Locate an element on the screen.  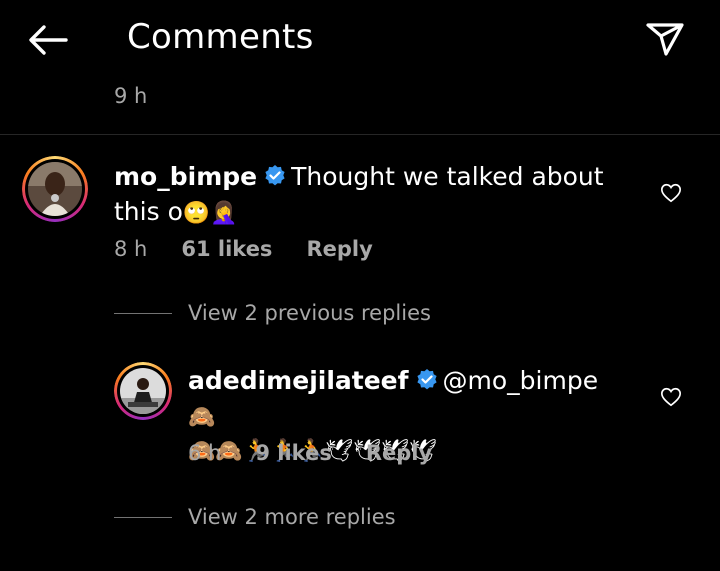
avatar is located at coordinates (55, 189).